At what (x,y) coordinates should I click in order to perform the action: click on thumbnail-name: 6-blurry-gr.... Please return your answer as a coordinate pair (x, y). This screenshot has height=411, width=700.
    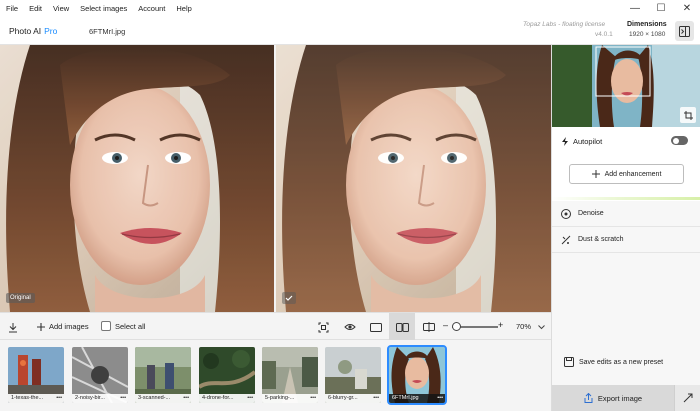
    Looking at the image, I should click on (343, 398).